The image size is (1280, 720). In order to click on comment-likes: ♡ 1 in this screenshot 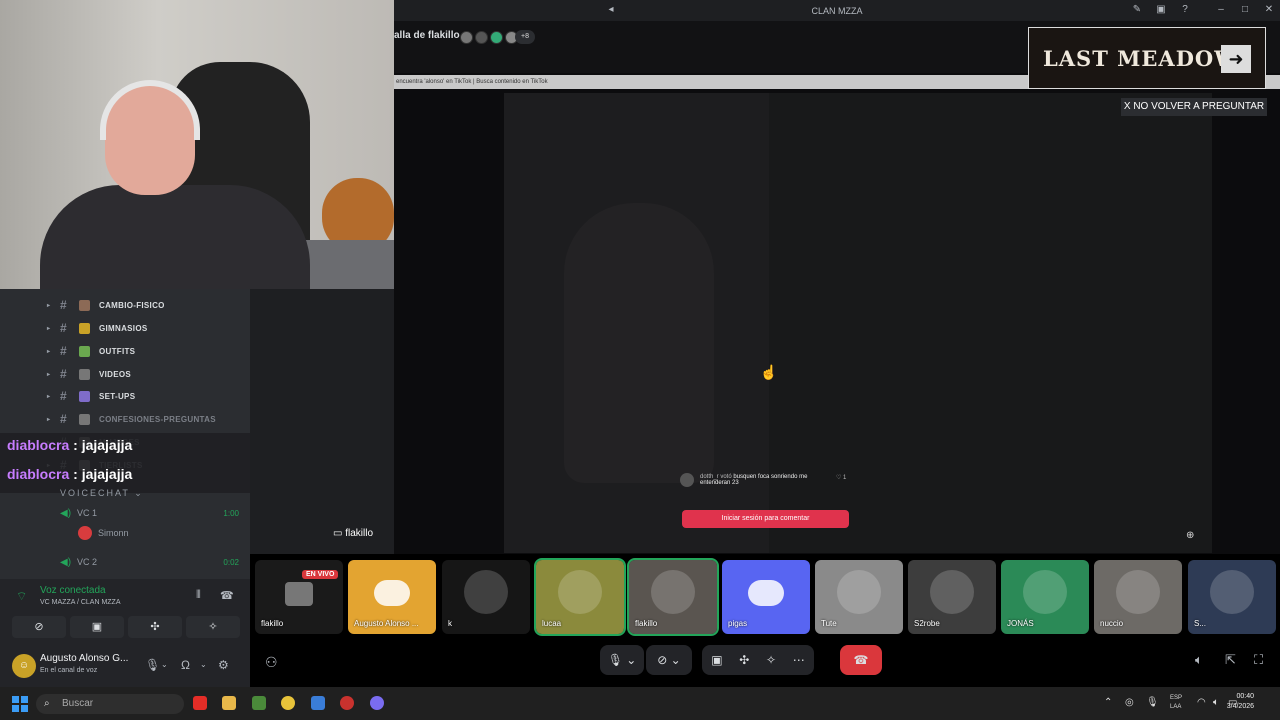, I will do `click(841, 478)`.